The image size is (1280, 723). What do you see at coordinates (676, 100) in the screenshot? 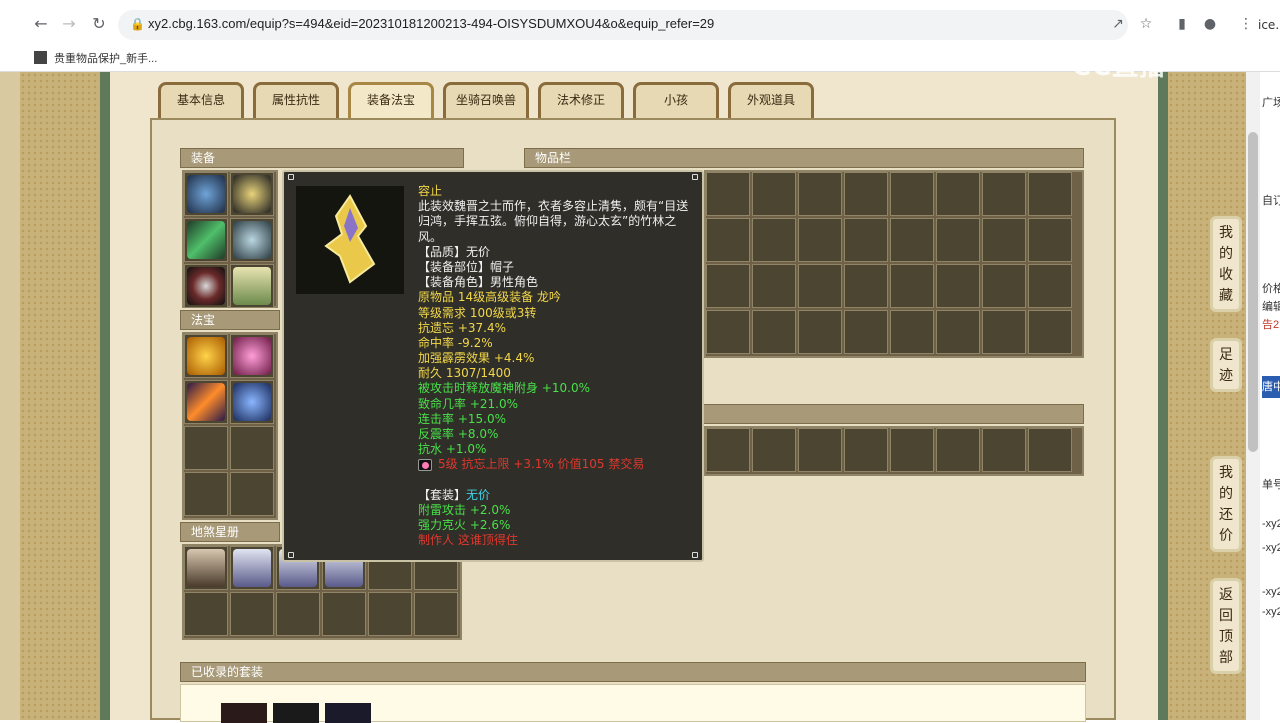
I see `tab-6: 小孩` at bounding box center [676, 100].